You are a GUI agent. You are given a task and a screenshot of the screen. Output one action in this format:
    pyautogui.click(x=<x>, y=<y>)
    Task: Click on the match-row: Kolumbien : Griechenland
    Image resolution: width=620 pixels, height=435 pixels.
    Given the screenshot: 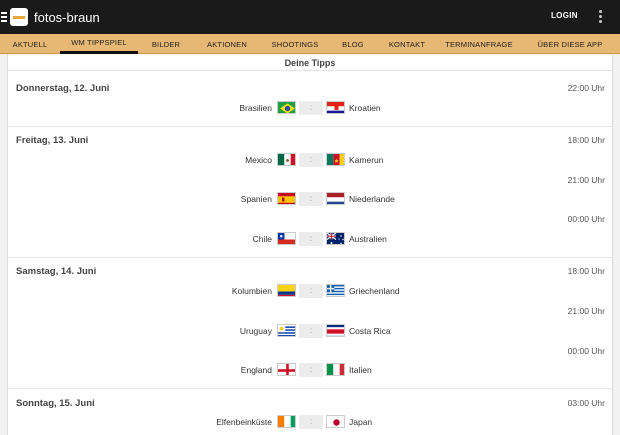 What is the action you would take?
    pyautogui.click(x=310, y=291)
    